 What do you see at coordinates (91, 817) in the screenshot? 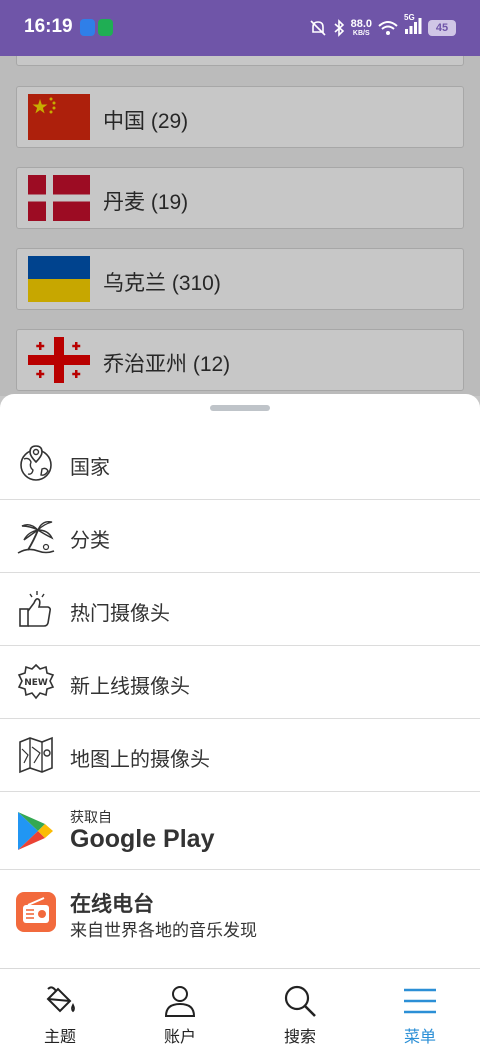
I see `google-play-small-text: 获取自` at bounding box center [91, 817].